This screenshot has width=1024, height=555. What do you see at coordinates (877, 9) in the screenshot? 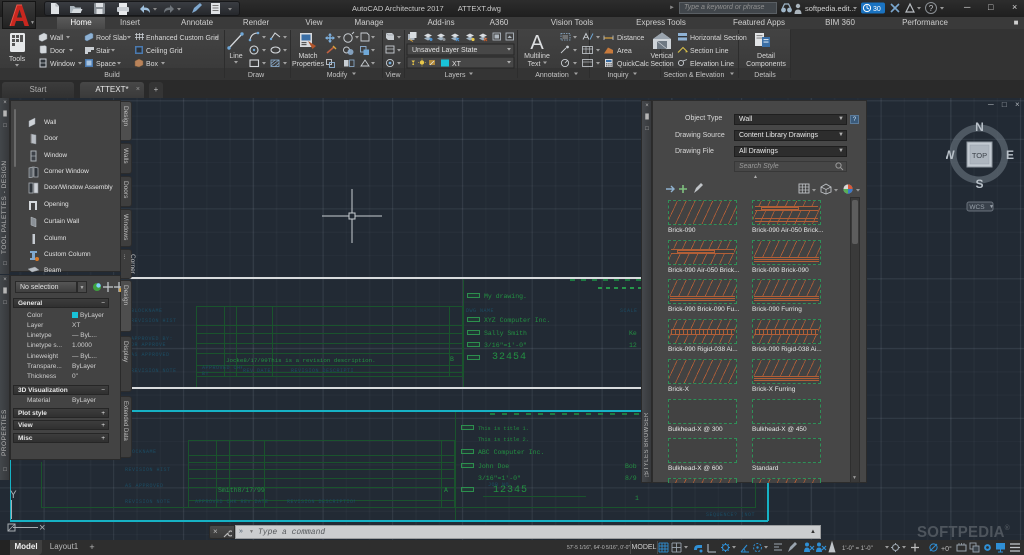
I see `svg-text: 30` at bounding box center [877, 9].